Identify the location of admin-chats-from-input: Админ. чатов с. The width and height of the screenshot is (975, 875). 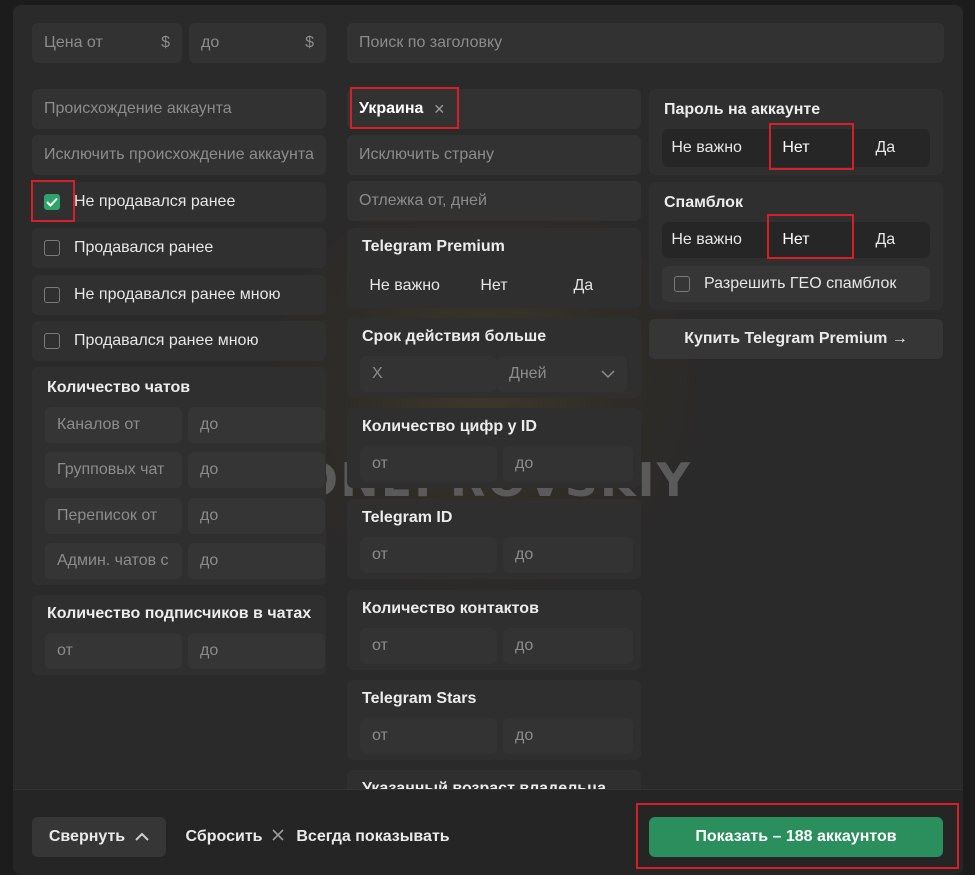
(113, 561).